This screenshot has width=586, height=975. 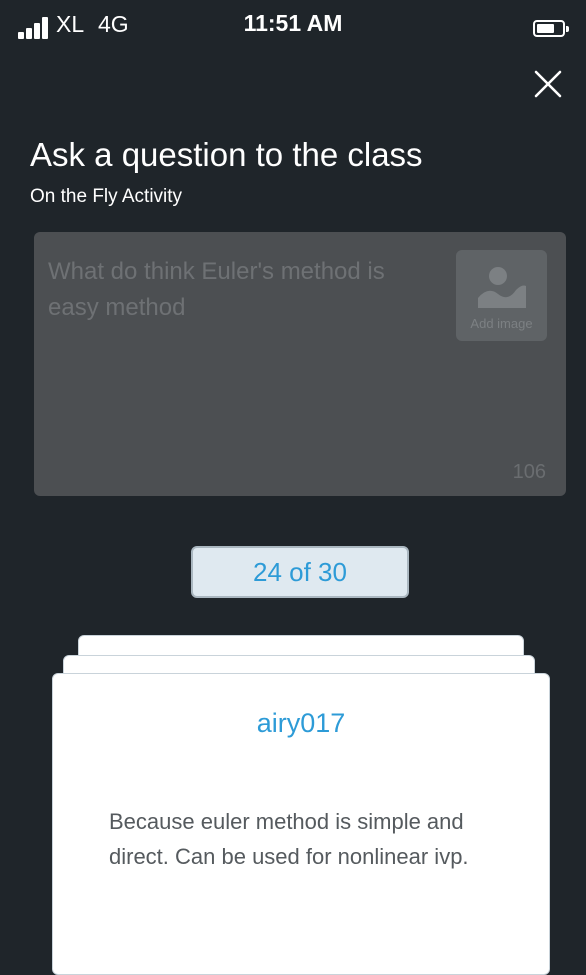 I want to click on response-counter: 24 of 30, so click(x=300, y=572).